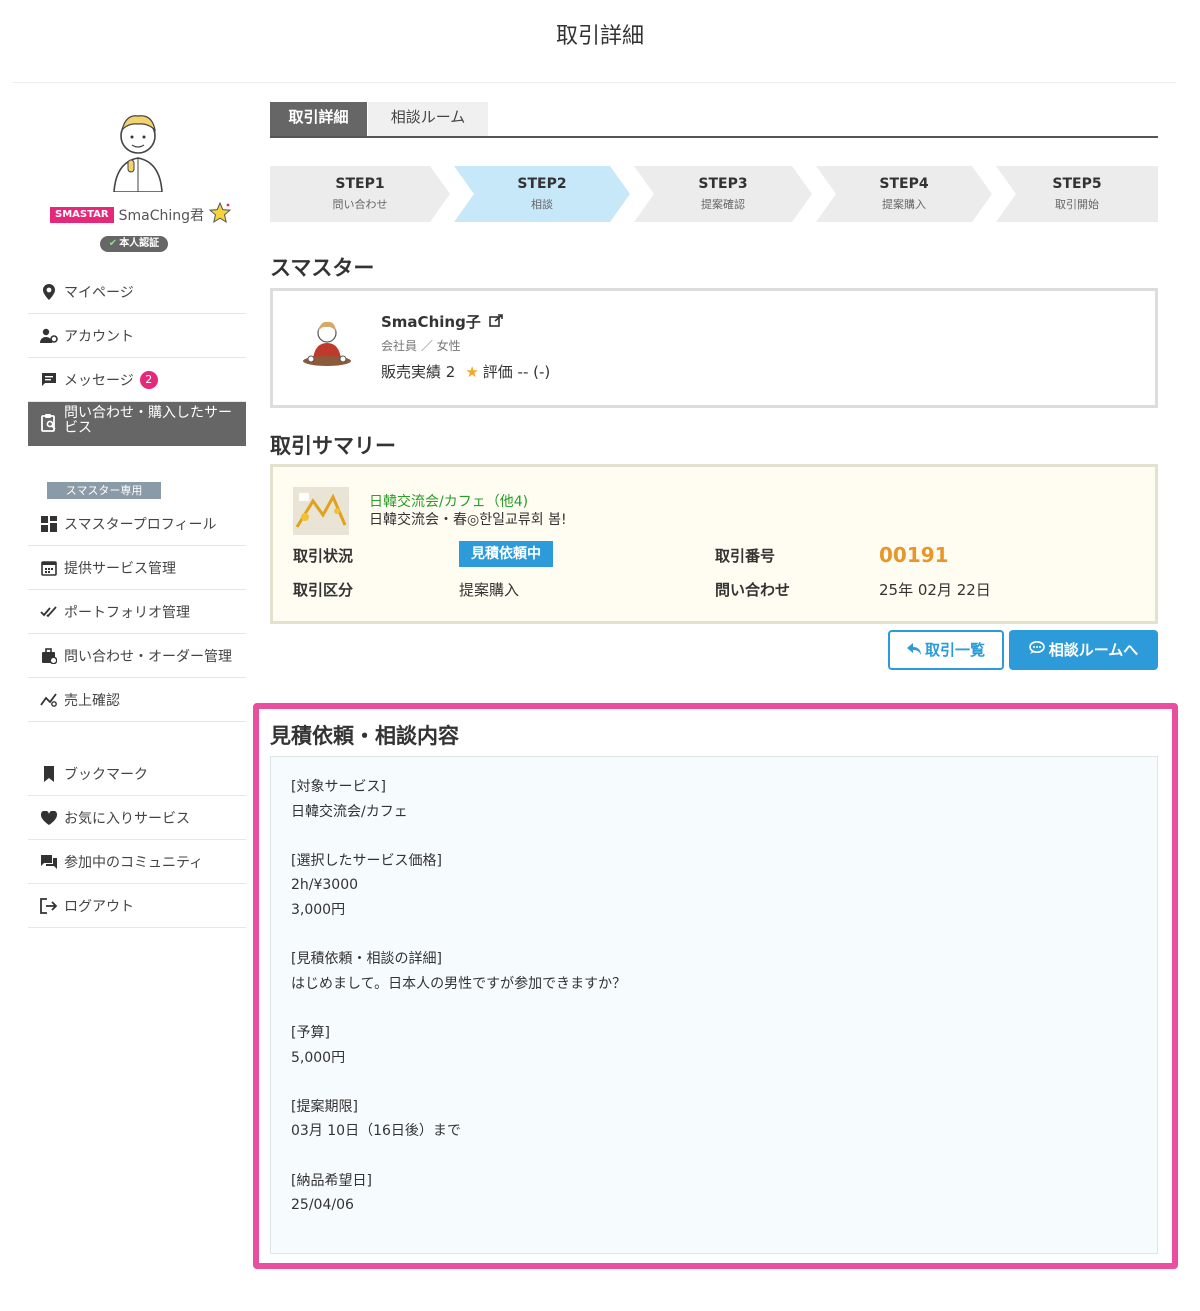 The height and width of the screenshot is (1311, 1200). Describe the element at coordinates (49, 423) in the screenshot. I see `clipboard-search-icon` at that location.